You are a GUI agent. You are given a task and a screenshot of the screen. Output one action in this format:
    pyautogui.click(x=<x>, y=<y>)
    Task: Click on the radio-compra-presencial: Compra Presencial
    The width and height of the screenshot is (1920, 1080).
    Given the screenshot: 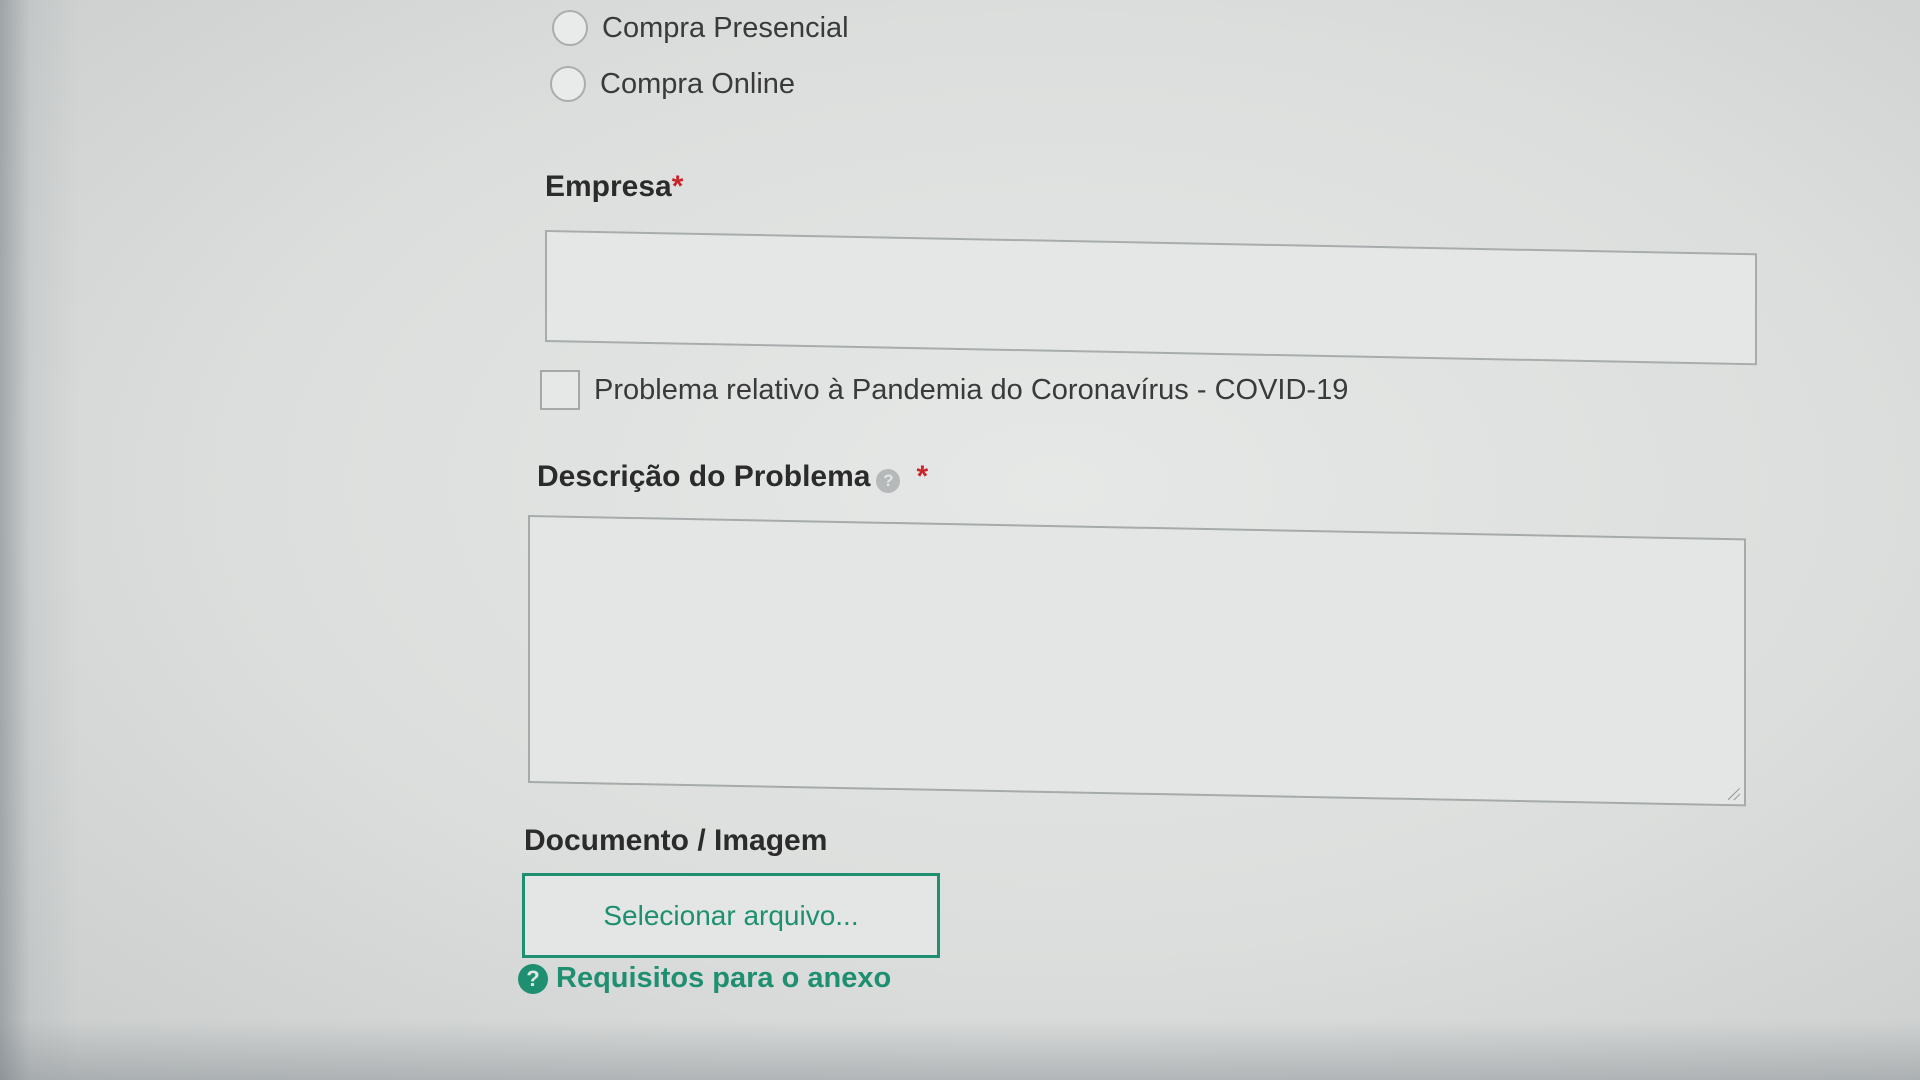 What is the action you would take?
    pyautogui.click(x=700, y=28)
    